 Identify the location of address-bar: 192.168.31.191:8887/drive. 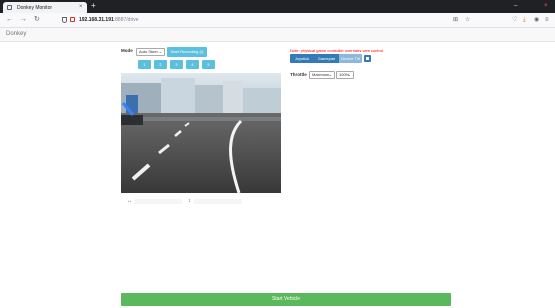
(252, 20).